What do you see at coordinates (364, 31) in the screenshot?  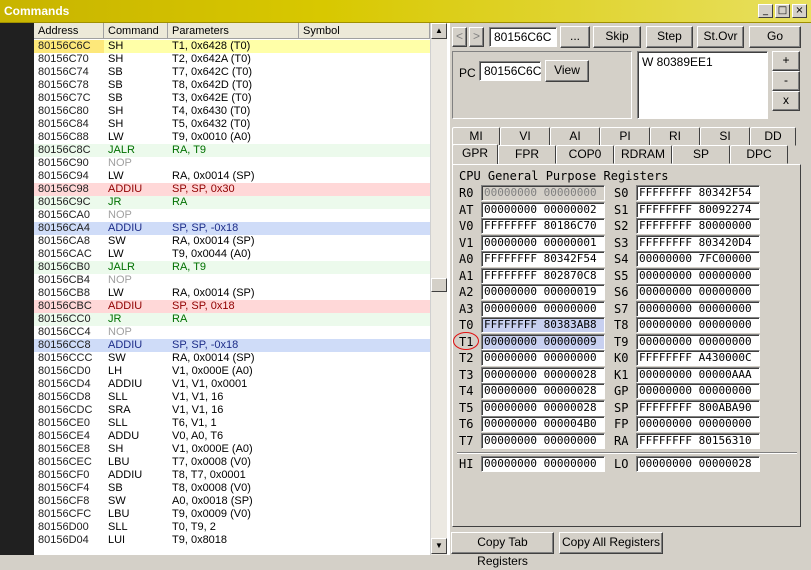 I see `column-header-symbol: Symbol` at bounding box center [364, 31].